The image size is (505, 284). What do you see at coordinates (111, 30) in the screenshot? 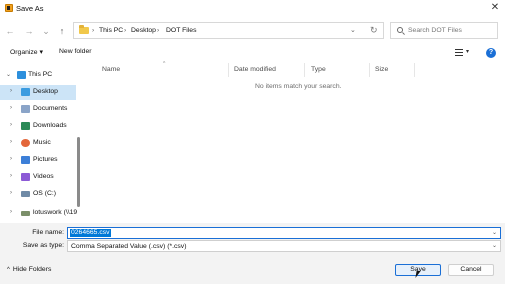
I see `breadcrumb-this-pc: This PC` at bounding box center [111, 30].